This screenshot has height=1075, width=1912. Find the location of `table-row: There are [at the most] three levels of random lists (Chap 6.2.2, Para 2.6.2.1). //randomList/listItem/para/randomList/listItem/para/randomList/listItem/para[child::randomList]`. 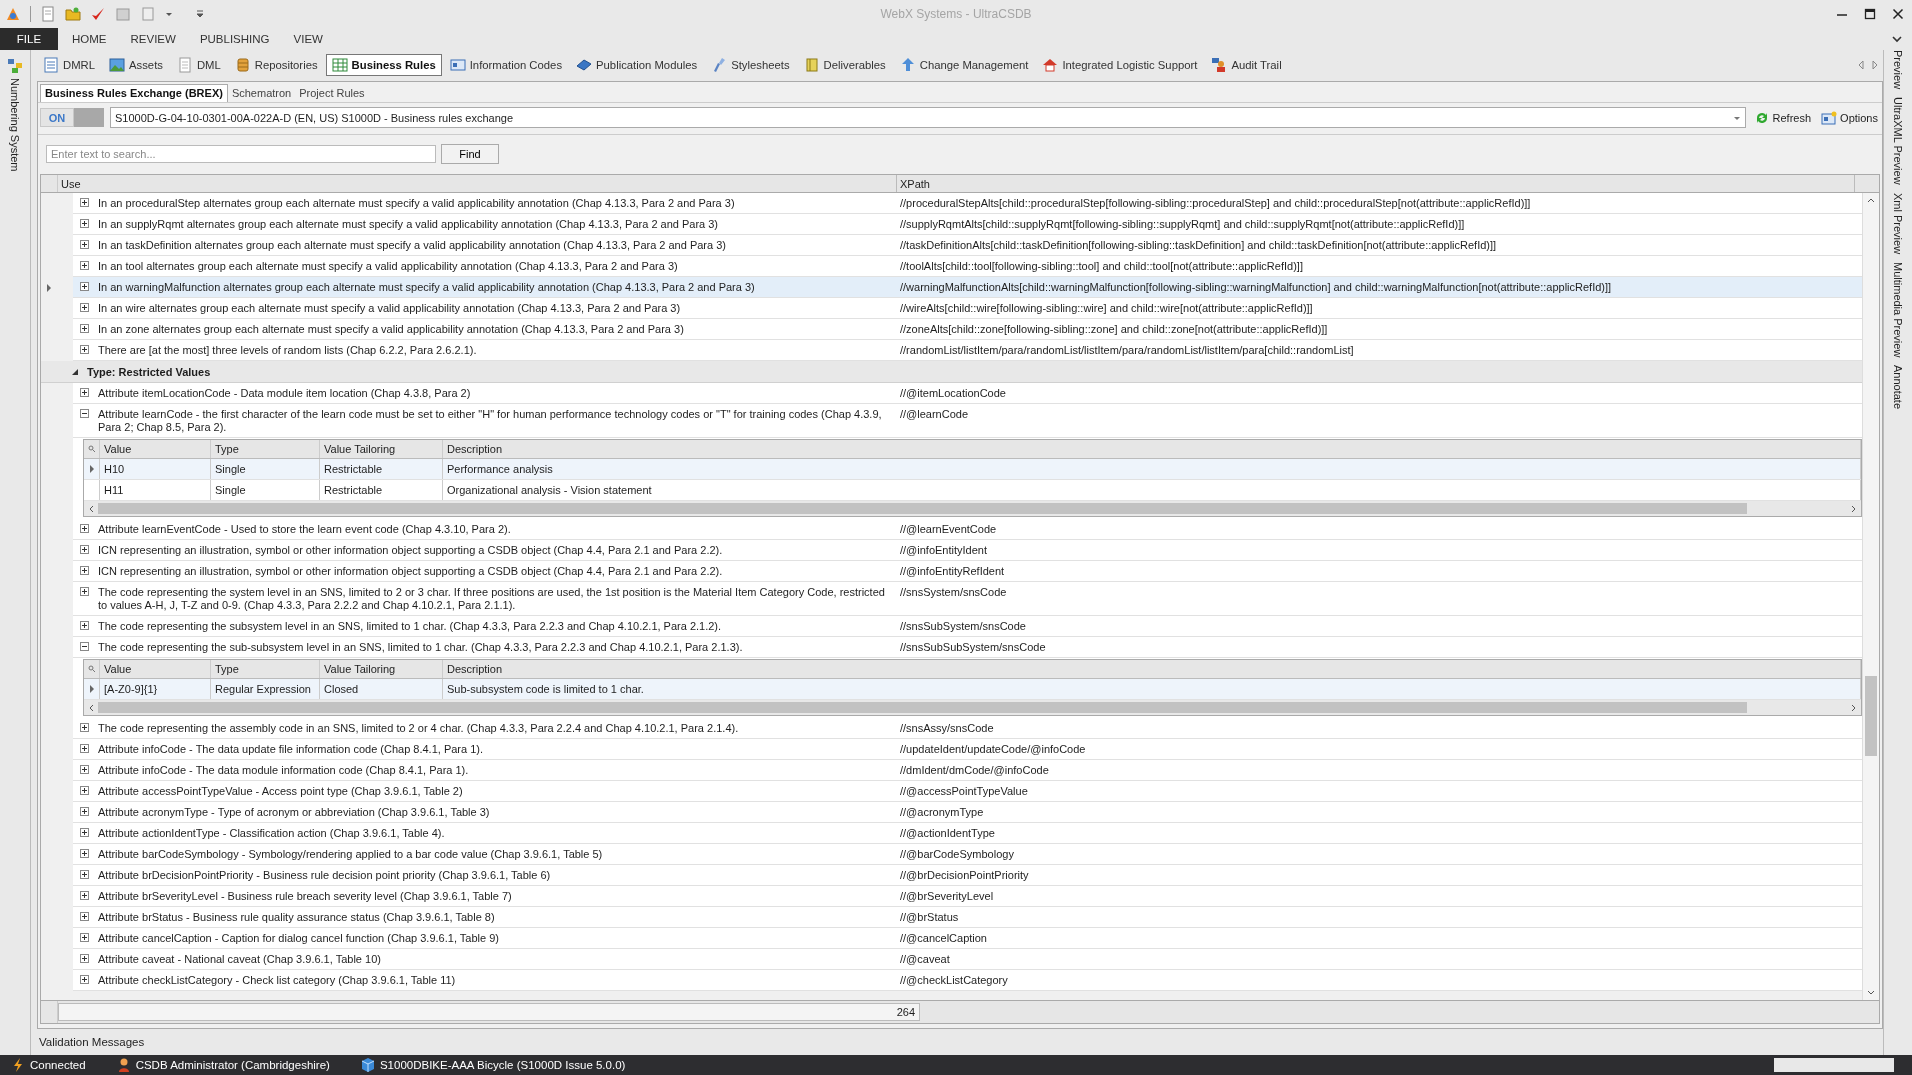

table-row: There are [at the most] three levels of random lists (Chap 6.2.2, Para 2.6.2.1). //randomList/listItem/para/randomList/listItem/para/randomList/listItem/para[child::randomList] is located at coordinates (967, 350).